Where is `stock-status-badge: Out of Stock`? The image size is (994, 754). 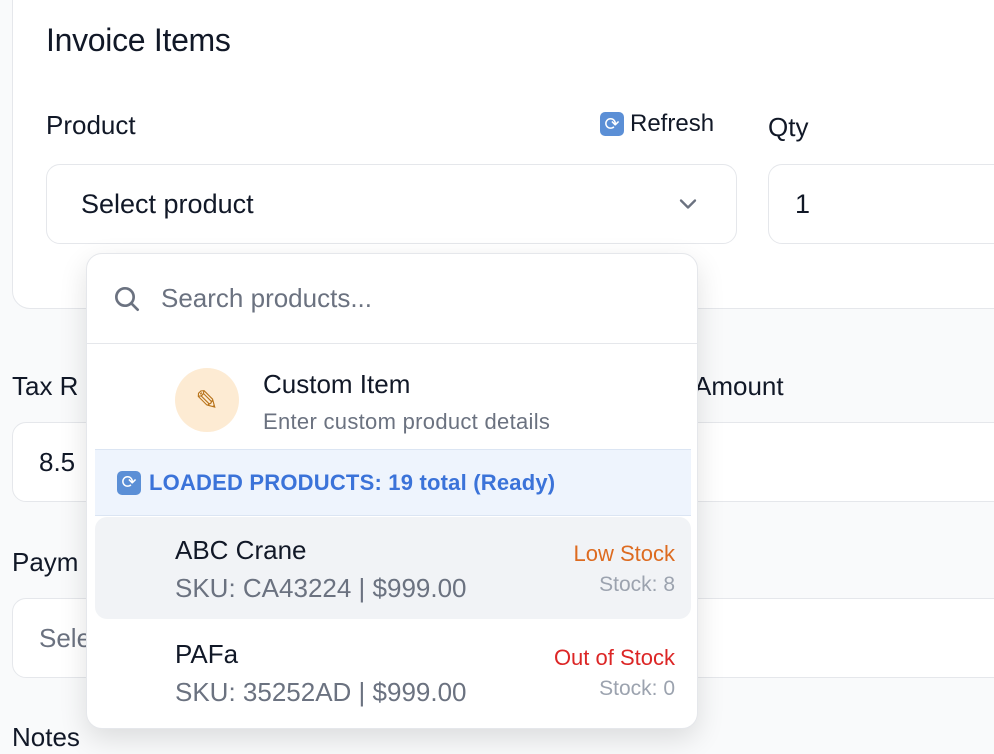
stock-status-badge: Out of Stock is located at coordinates (614, 657).